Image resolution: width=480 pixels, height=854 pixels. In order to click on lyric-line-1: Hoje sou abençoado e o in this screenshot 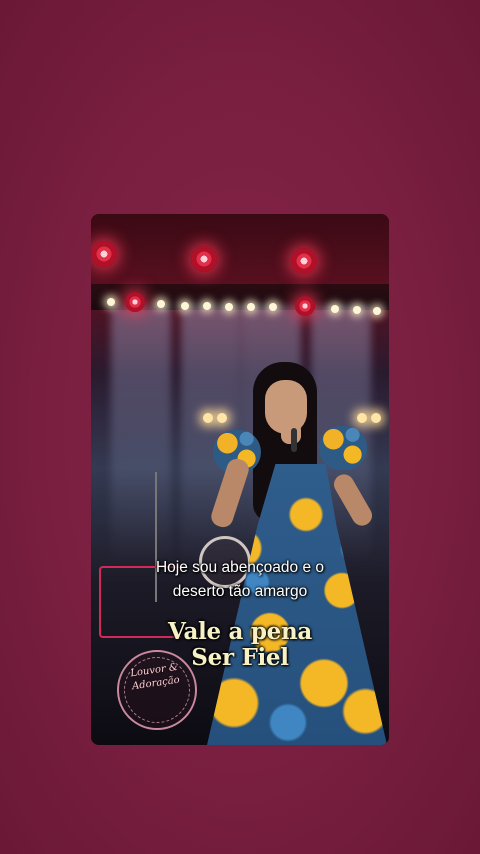, I will do `click(240, 567)`.